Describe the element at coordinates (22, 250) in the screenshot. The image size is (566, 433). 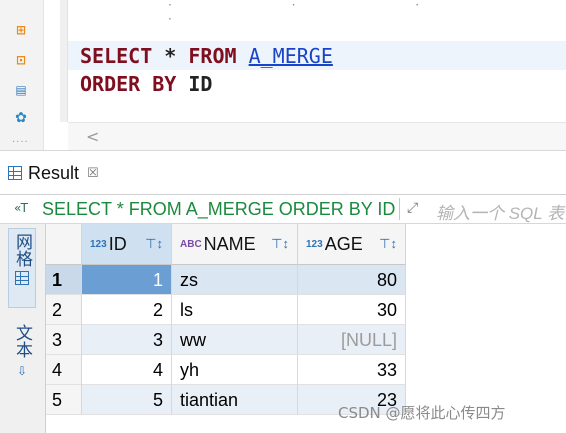
I see `grid-tab-label: 网格` at that location.